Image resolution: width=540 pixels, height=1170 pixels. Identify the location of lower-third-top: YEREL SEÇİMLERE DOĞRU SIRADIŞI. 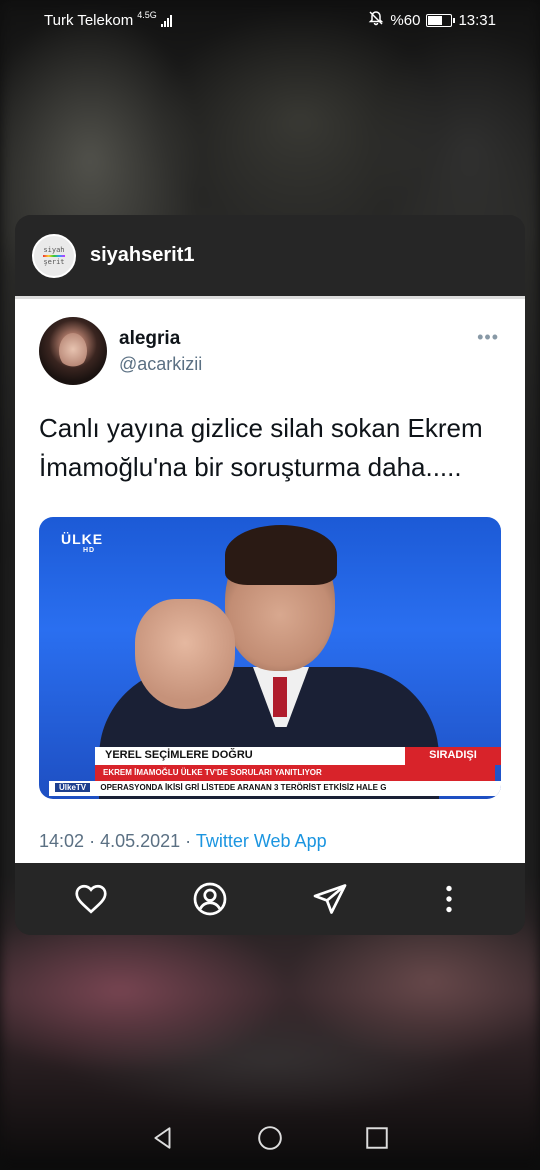
(298, 756).